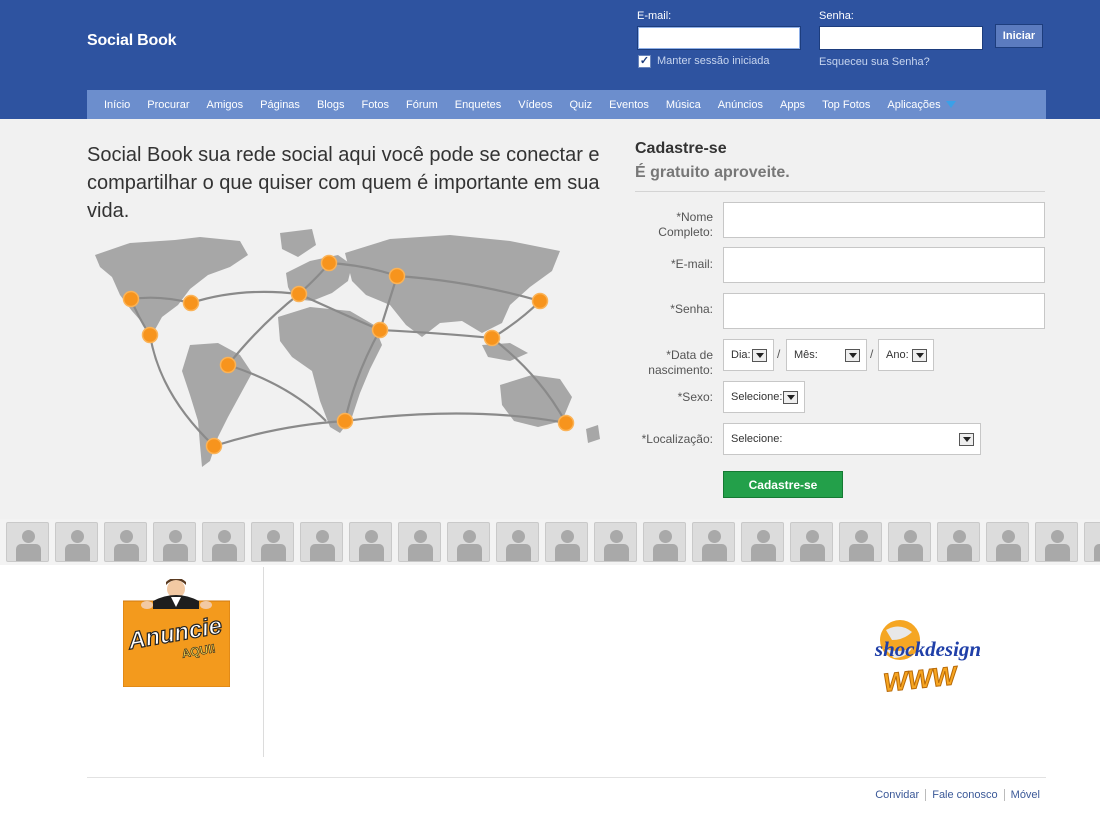 Image resolution: width=1100 pixels, height=825 pixels. Describe the element at coordinates (846, 105) in the screenshot. I see `nav-item-top-fotos: Top Fotos` at that location.